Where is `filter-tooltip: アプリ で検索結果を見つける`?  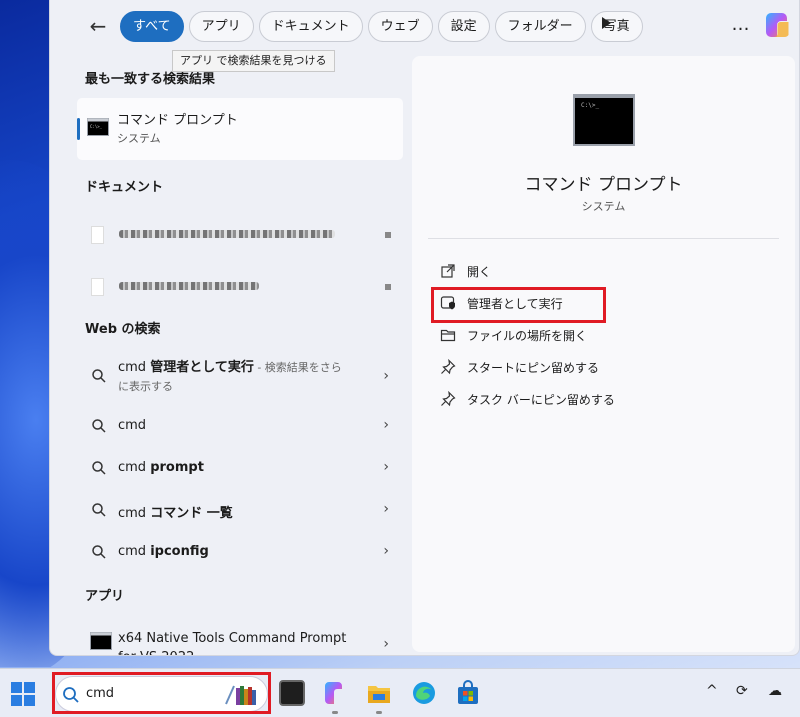
filter-tooltip: アプリ で検索結果を見つける is located at coordinates (253, 61).